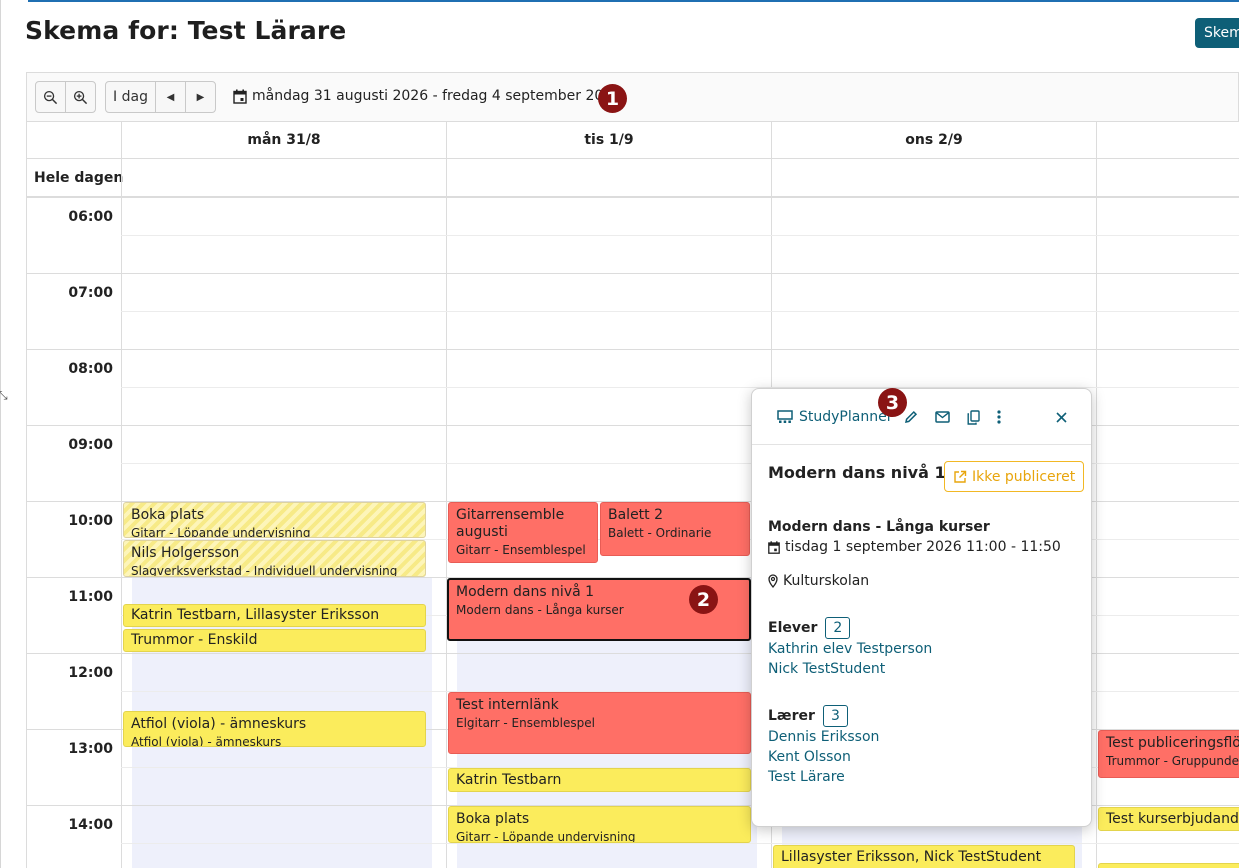 The width and height of the screenshot is (1239, 868). What do you see at coordinates (194, 640) in the screenshot?
I see `event-title: Trummor - Enskild` at bounding box center [194, 640].